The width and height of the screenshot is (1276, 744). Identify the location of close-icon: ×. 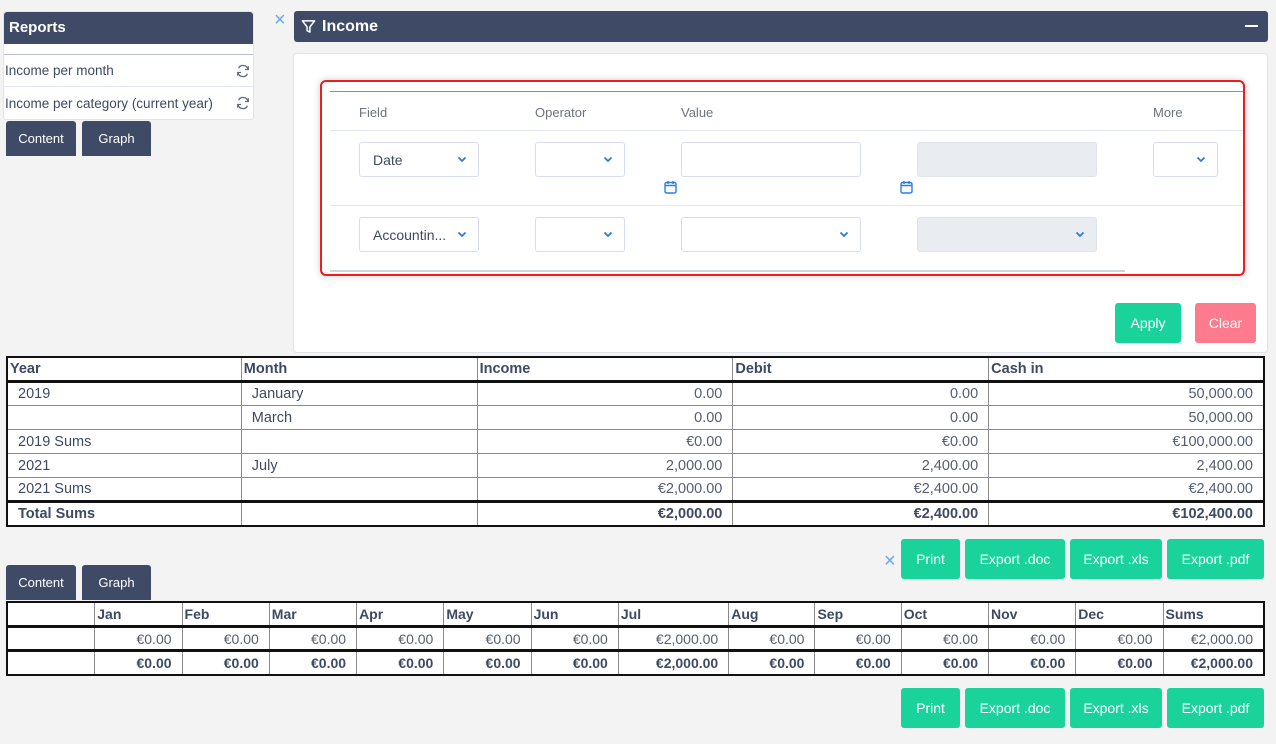
(890, 561).